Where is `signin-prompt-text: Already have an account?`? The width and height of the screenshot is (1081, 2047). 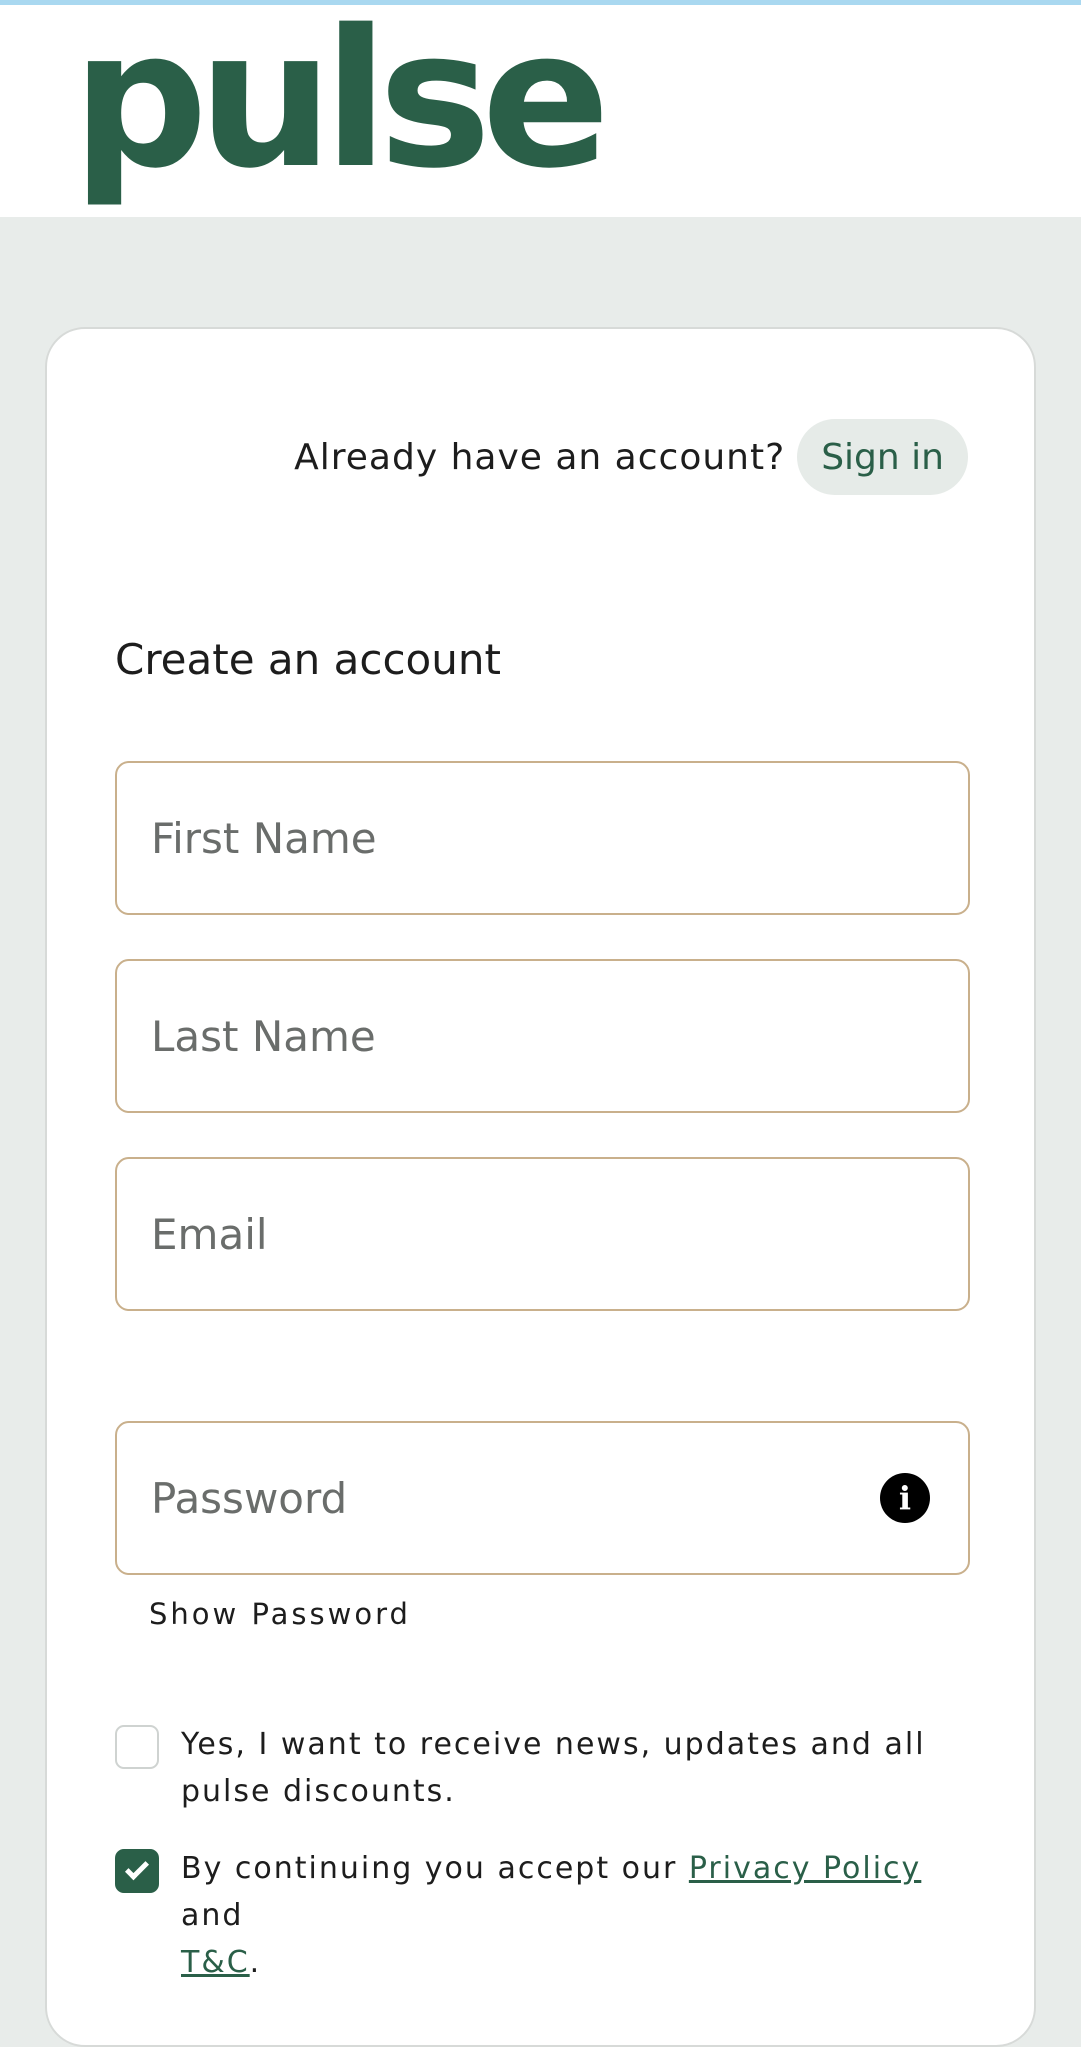
signin-prompt-text: Already have an account? is located at coordinates (540, 457).